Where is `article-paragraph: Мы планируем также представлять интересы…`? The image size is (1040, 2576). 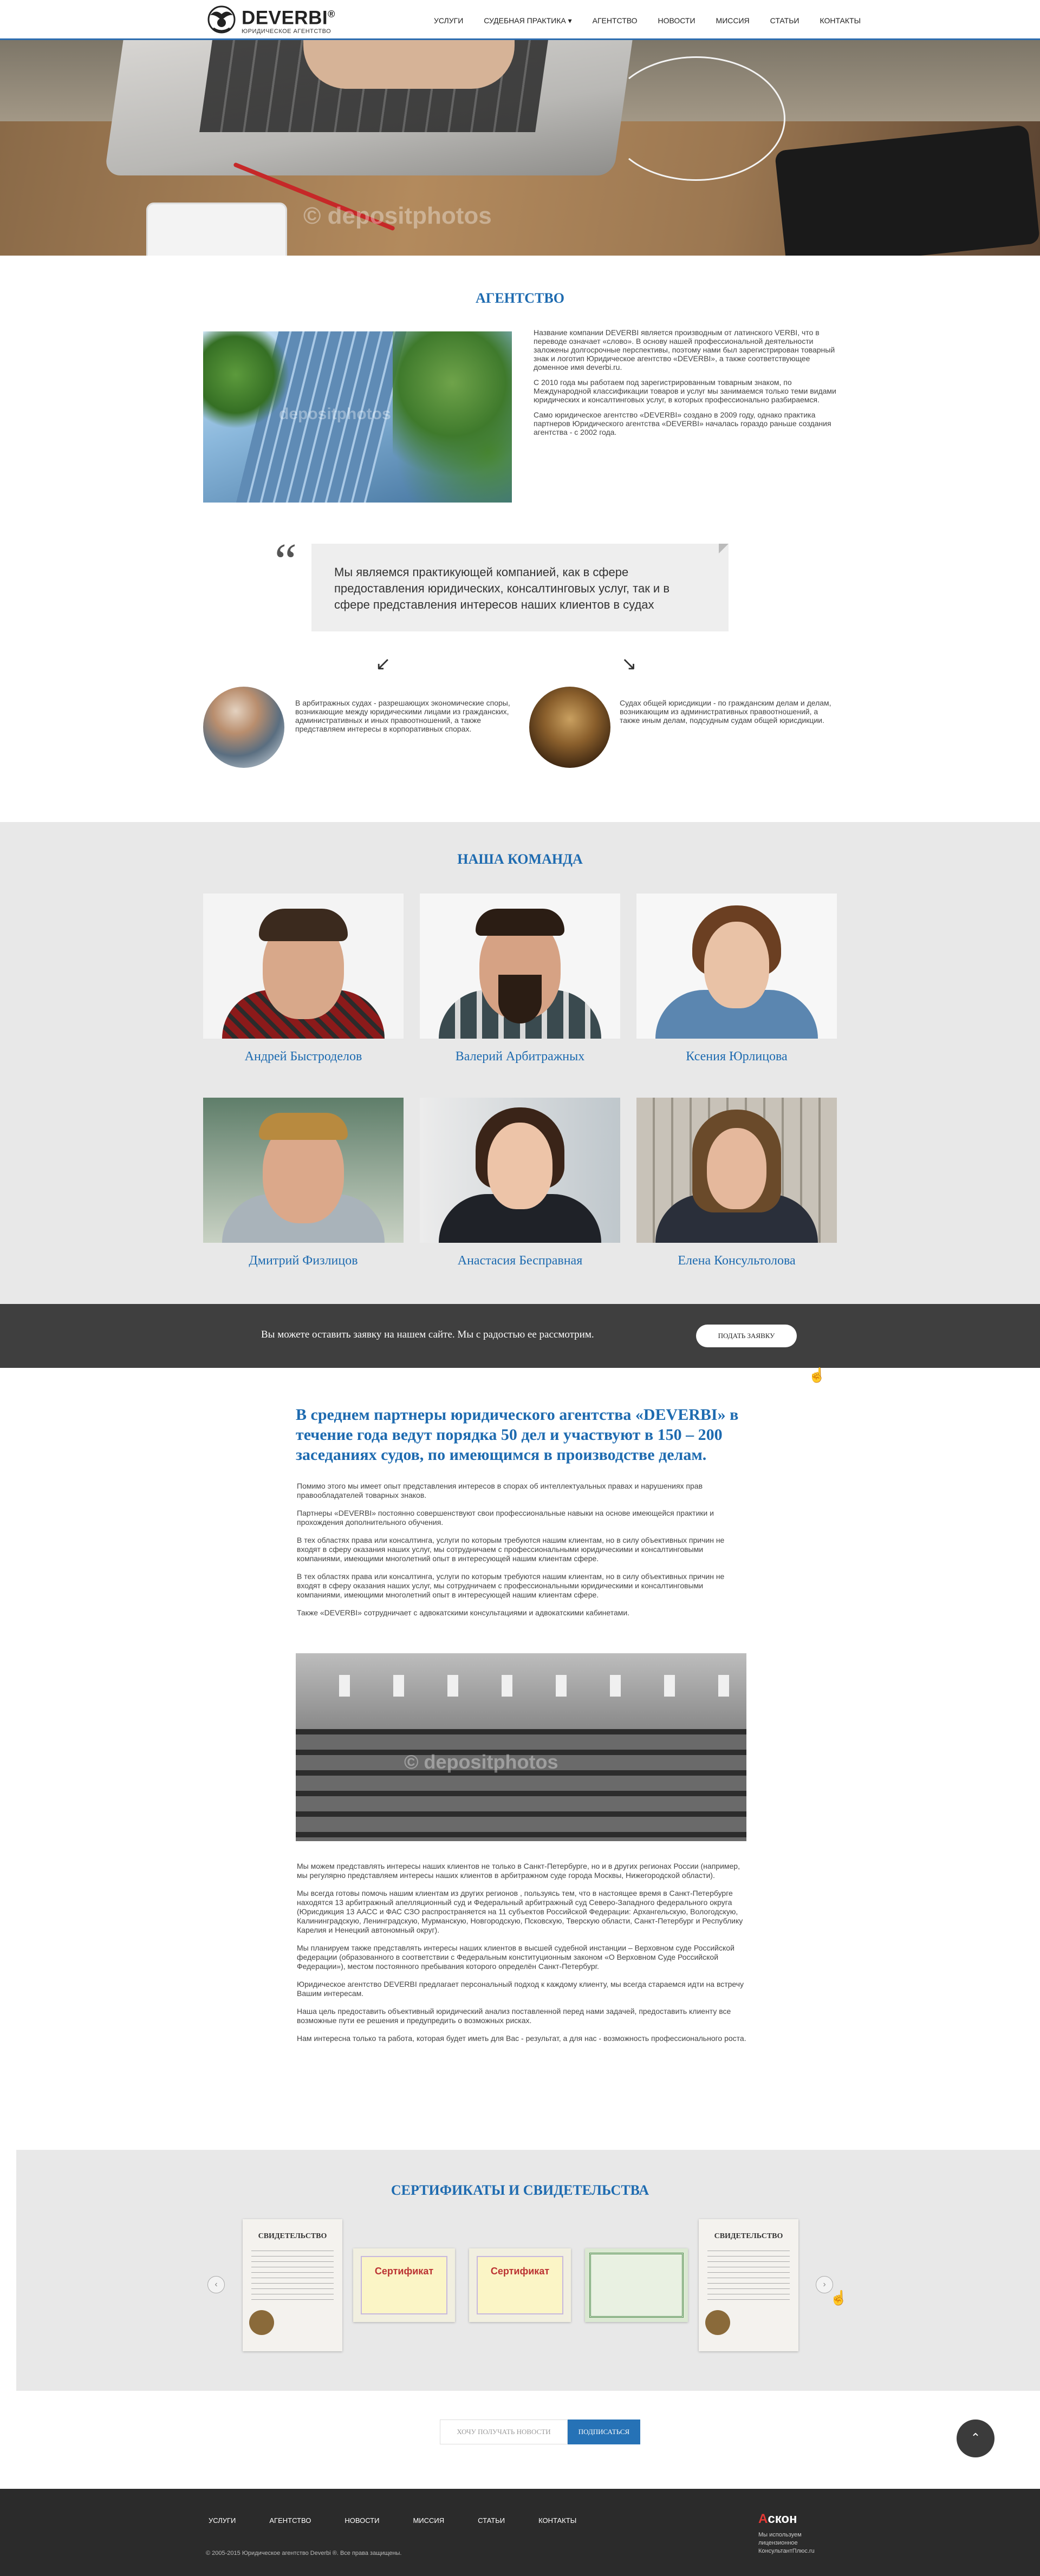
article-paragraph: Мы планируем также представлять интересы… is located at coordinates (515, 1957).